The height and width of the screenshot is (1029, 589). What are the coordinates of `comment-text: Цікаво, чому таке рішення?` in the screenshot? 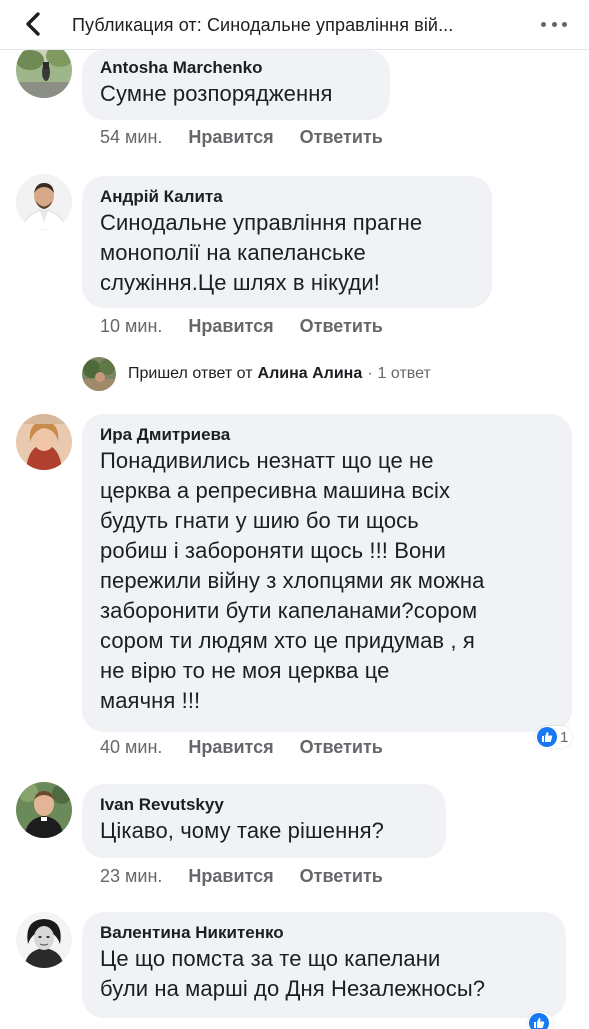 It's located at (242, 830).